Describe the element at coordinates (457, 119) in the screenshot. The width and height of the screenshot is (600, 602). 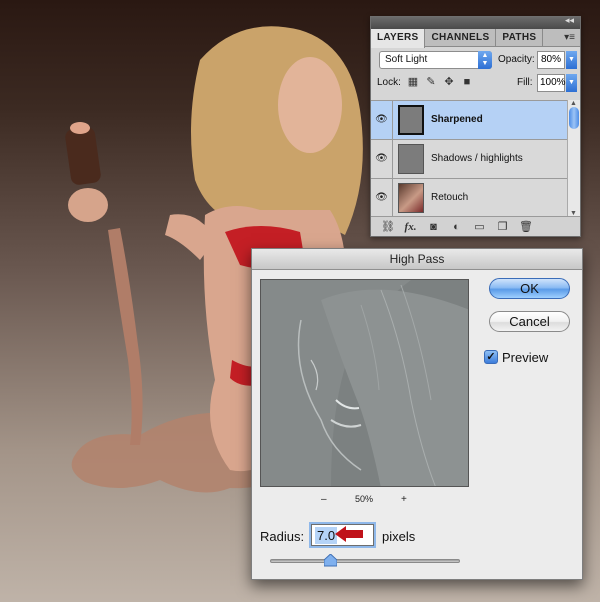
I see `layer-name: Sharpened` at that location.